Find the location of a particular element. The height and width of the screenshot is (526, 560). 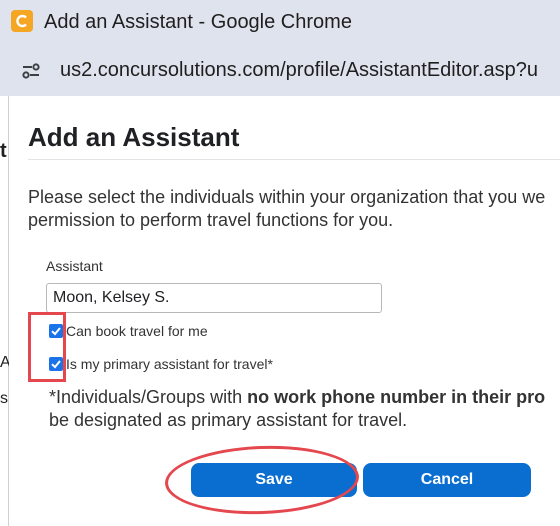

assistant-input is located at coordinates (214, 298).